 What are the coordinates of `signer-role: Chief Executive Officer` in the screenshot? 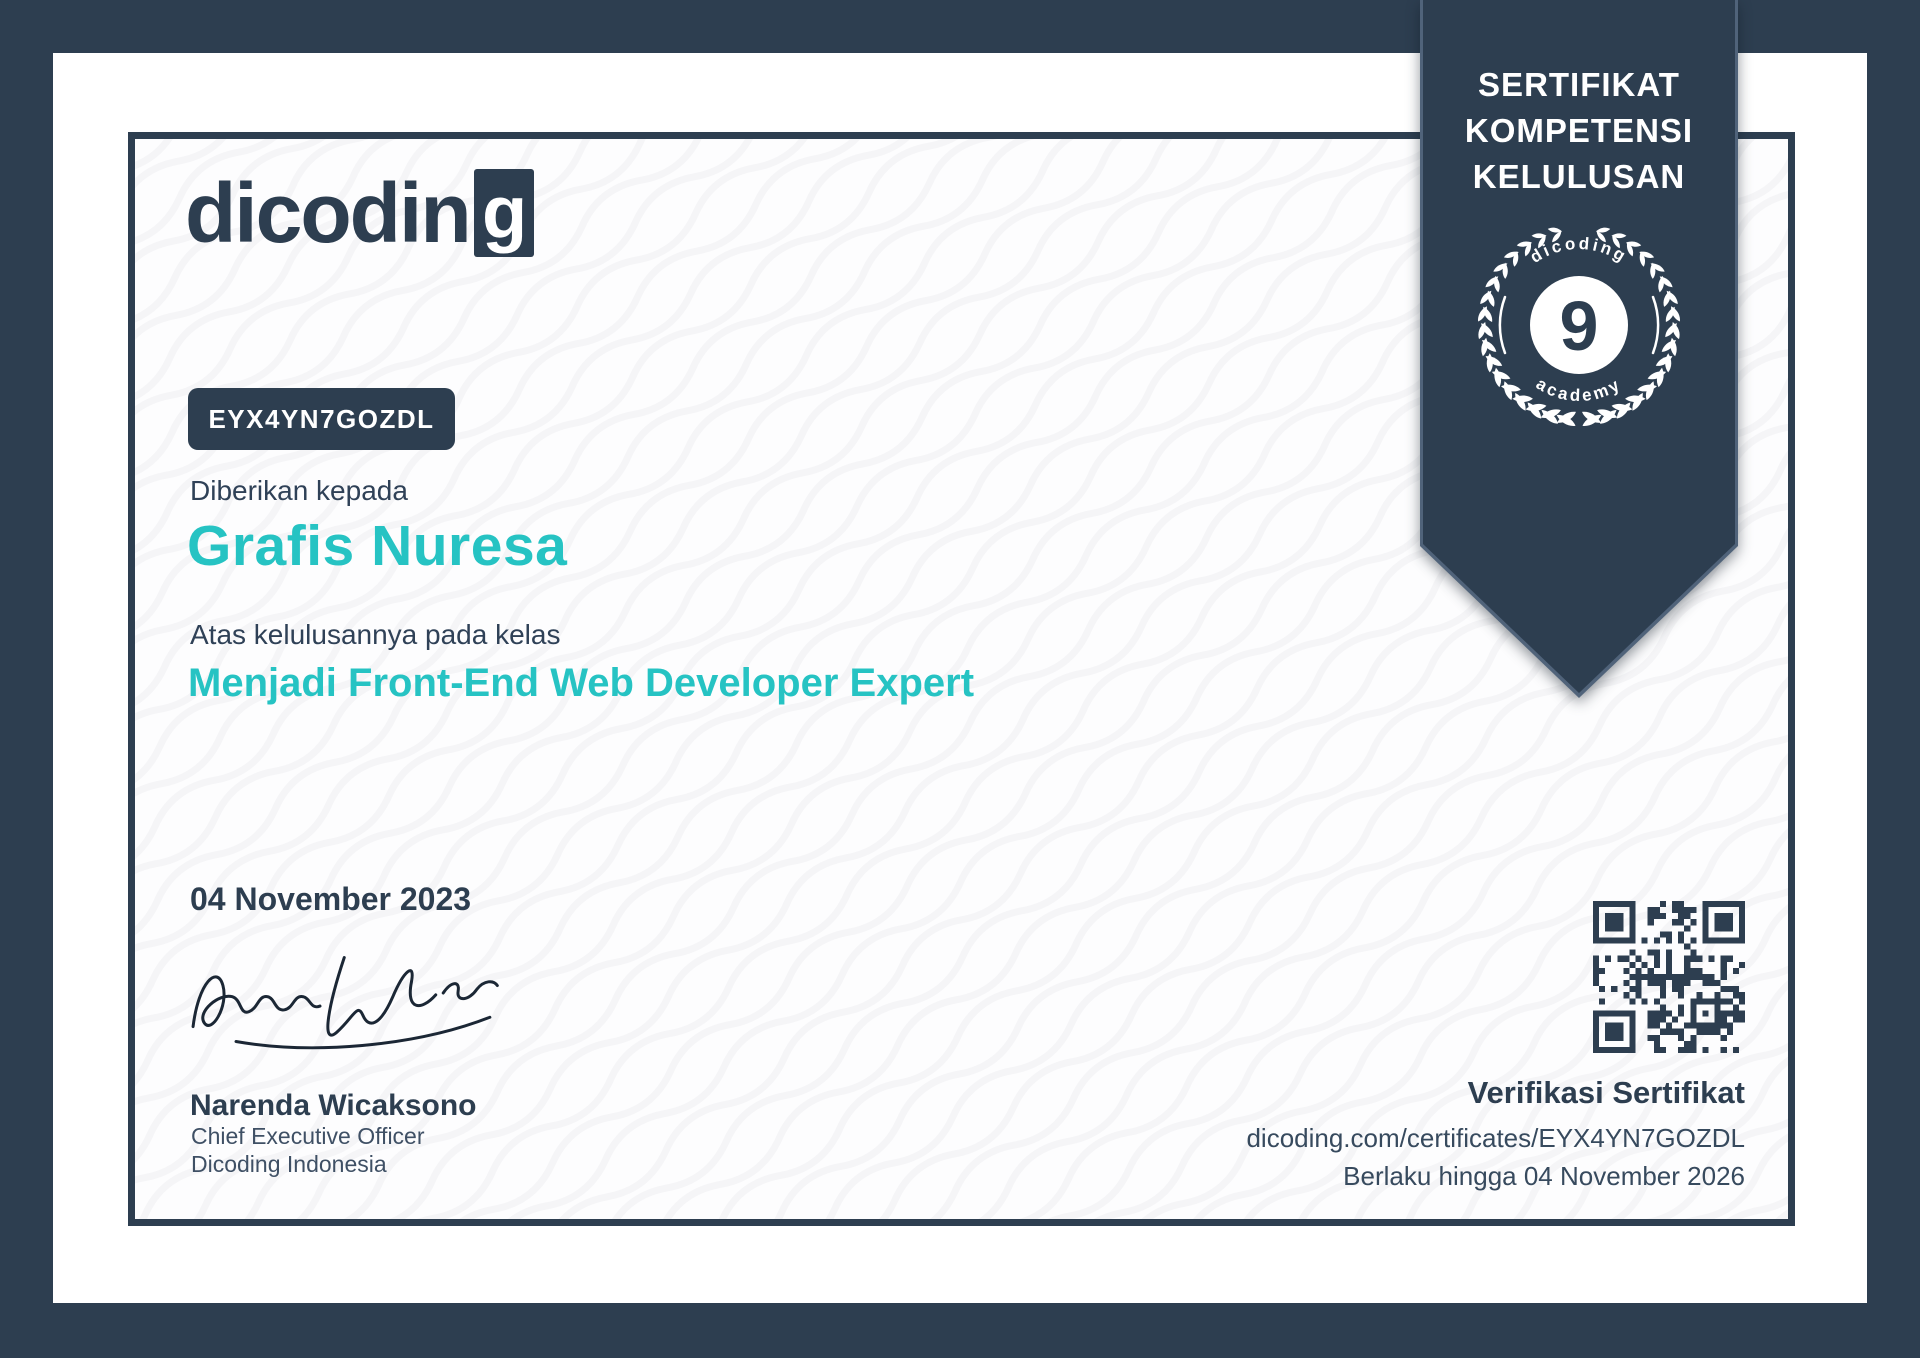 It's located at (308, 1136).